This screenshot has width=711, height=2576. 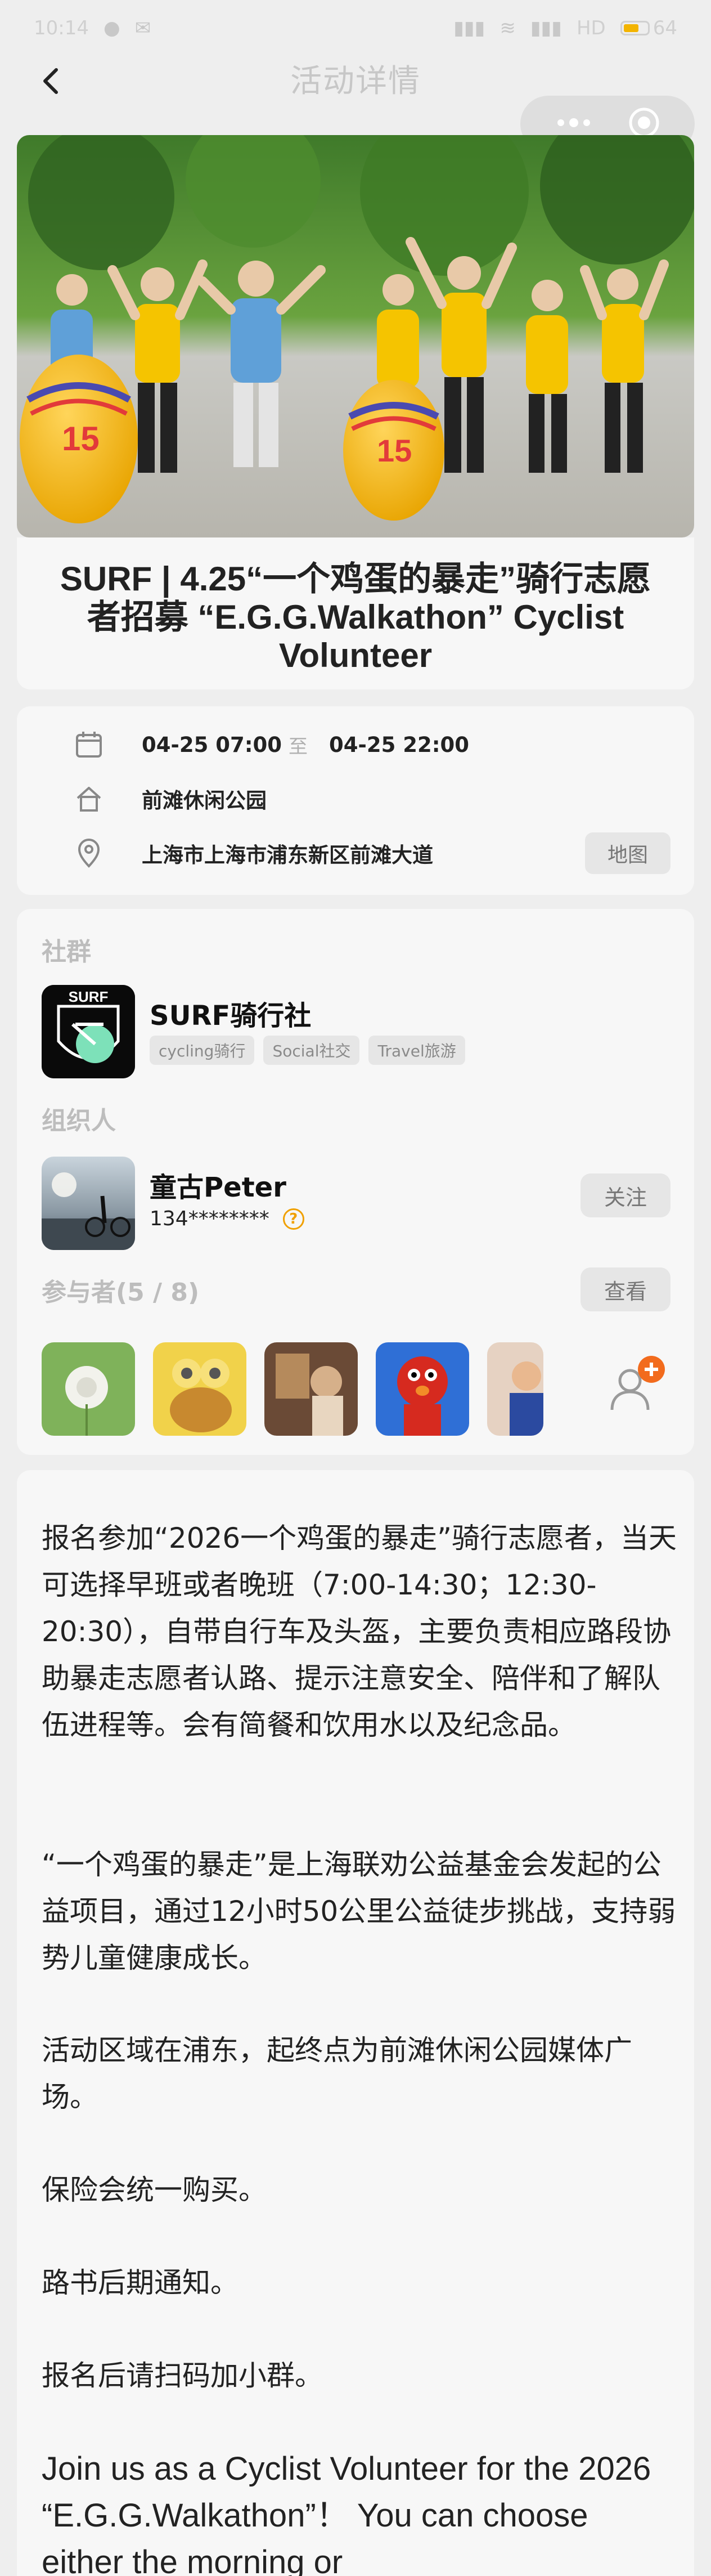 What do you see at coordinates (89, 853) in the screenshot?
I see `location-pin-icon` at bounding box center [89, 853].